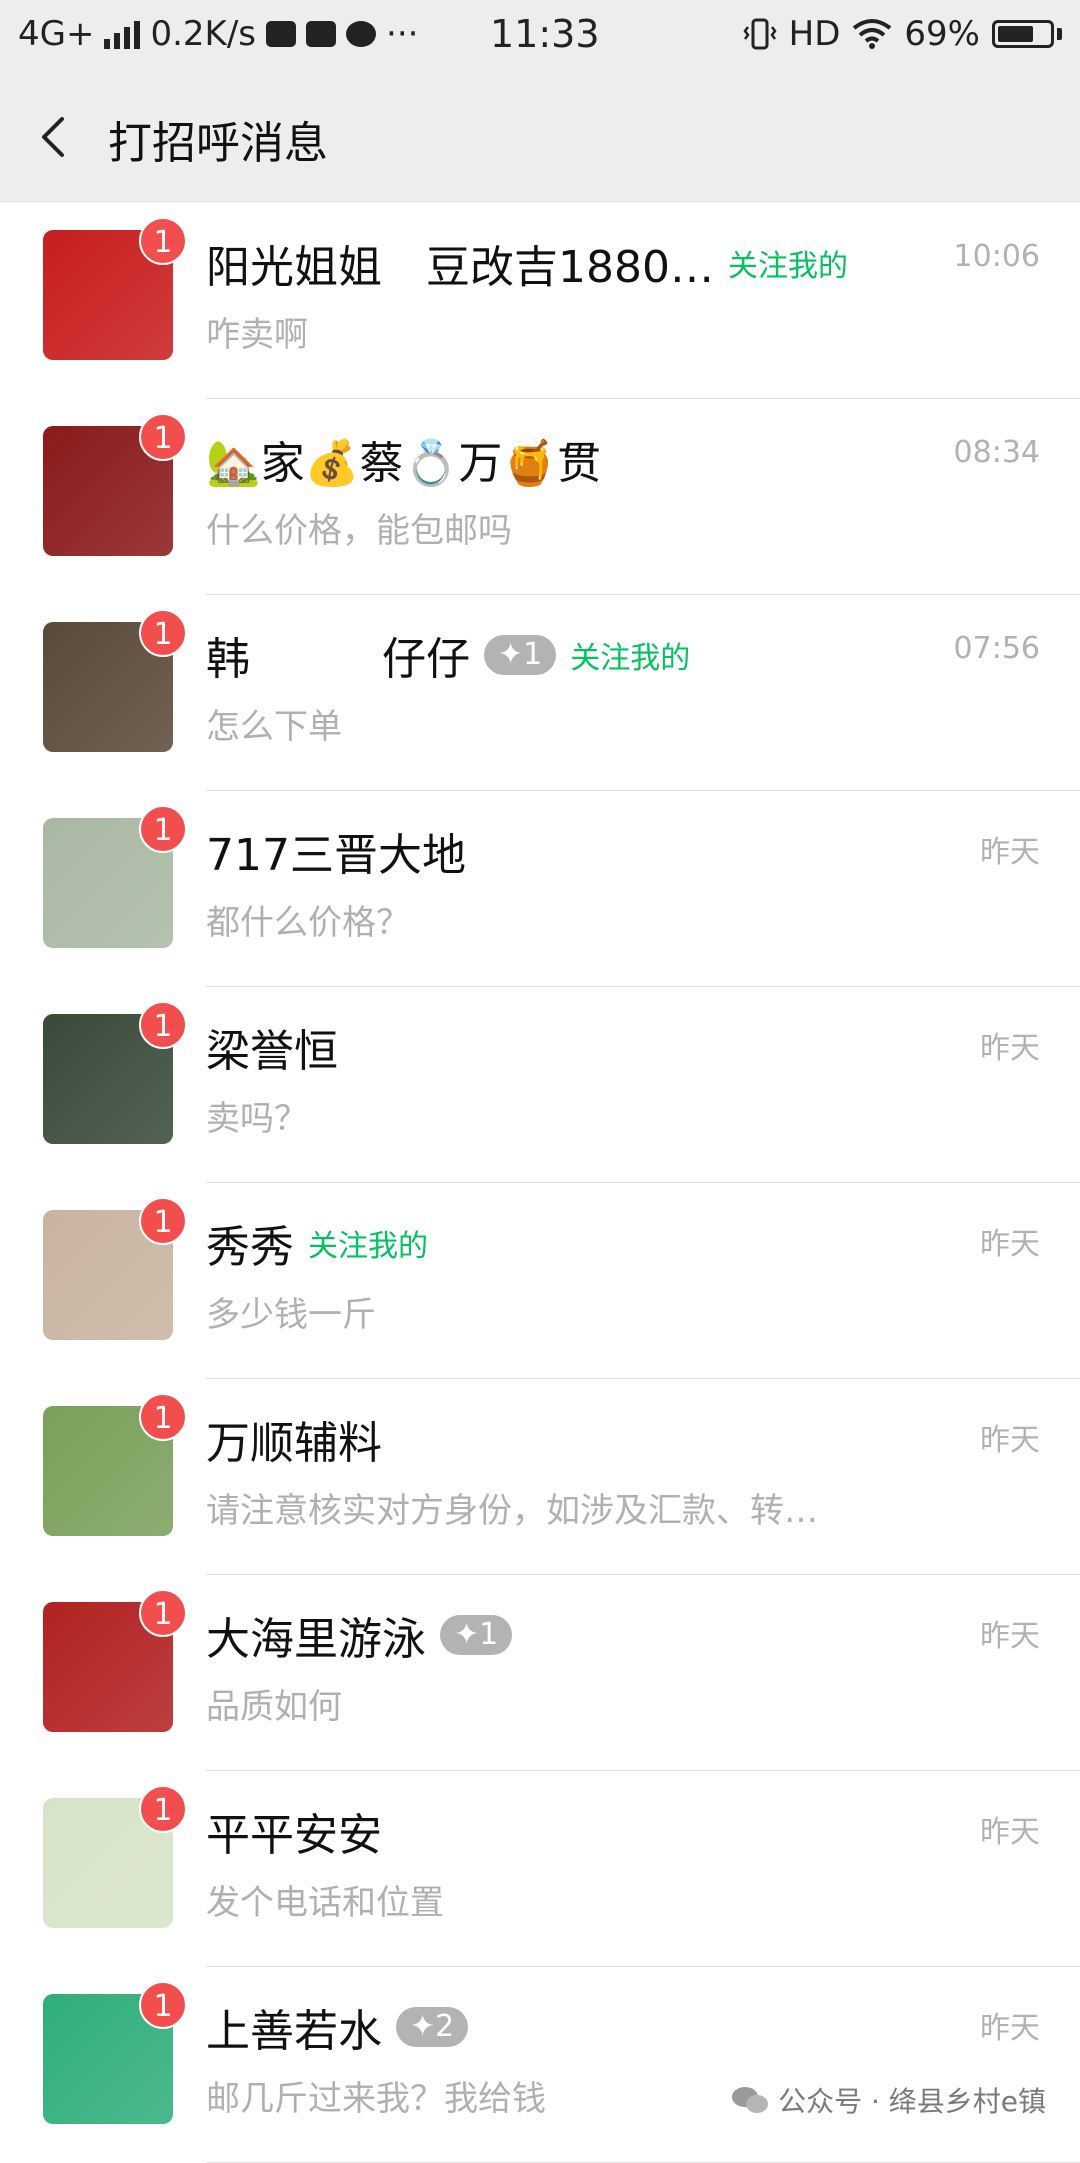  Describe the element at coordinates (912, 2101) in the screenshot. I see `watermark-text: 公众号 · 绛县乡村e镇` at that location.